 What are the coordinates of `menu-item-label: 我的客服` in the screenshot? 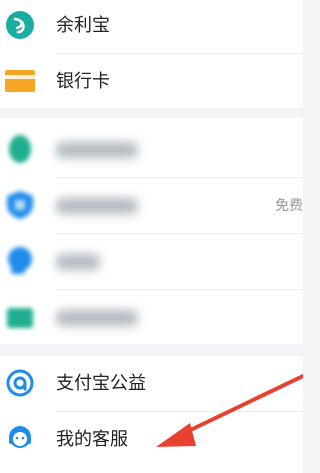 It's located at (92, 439).